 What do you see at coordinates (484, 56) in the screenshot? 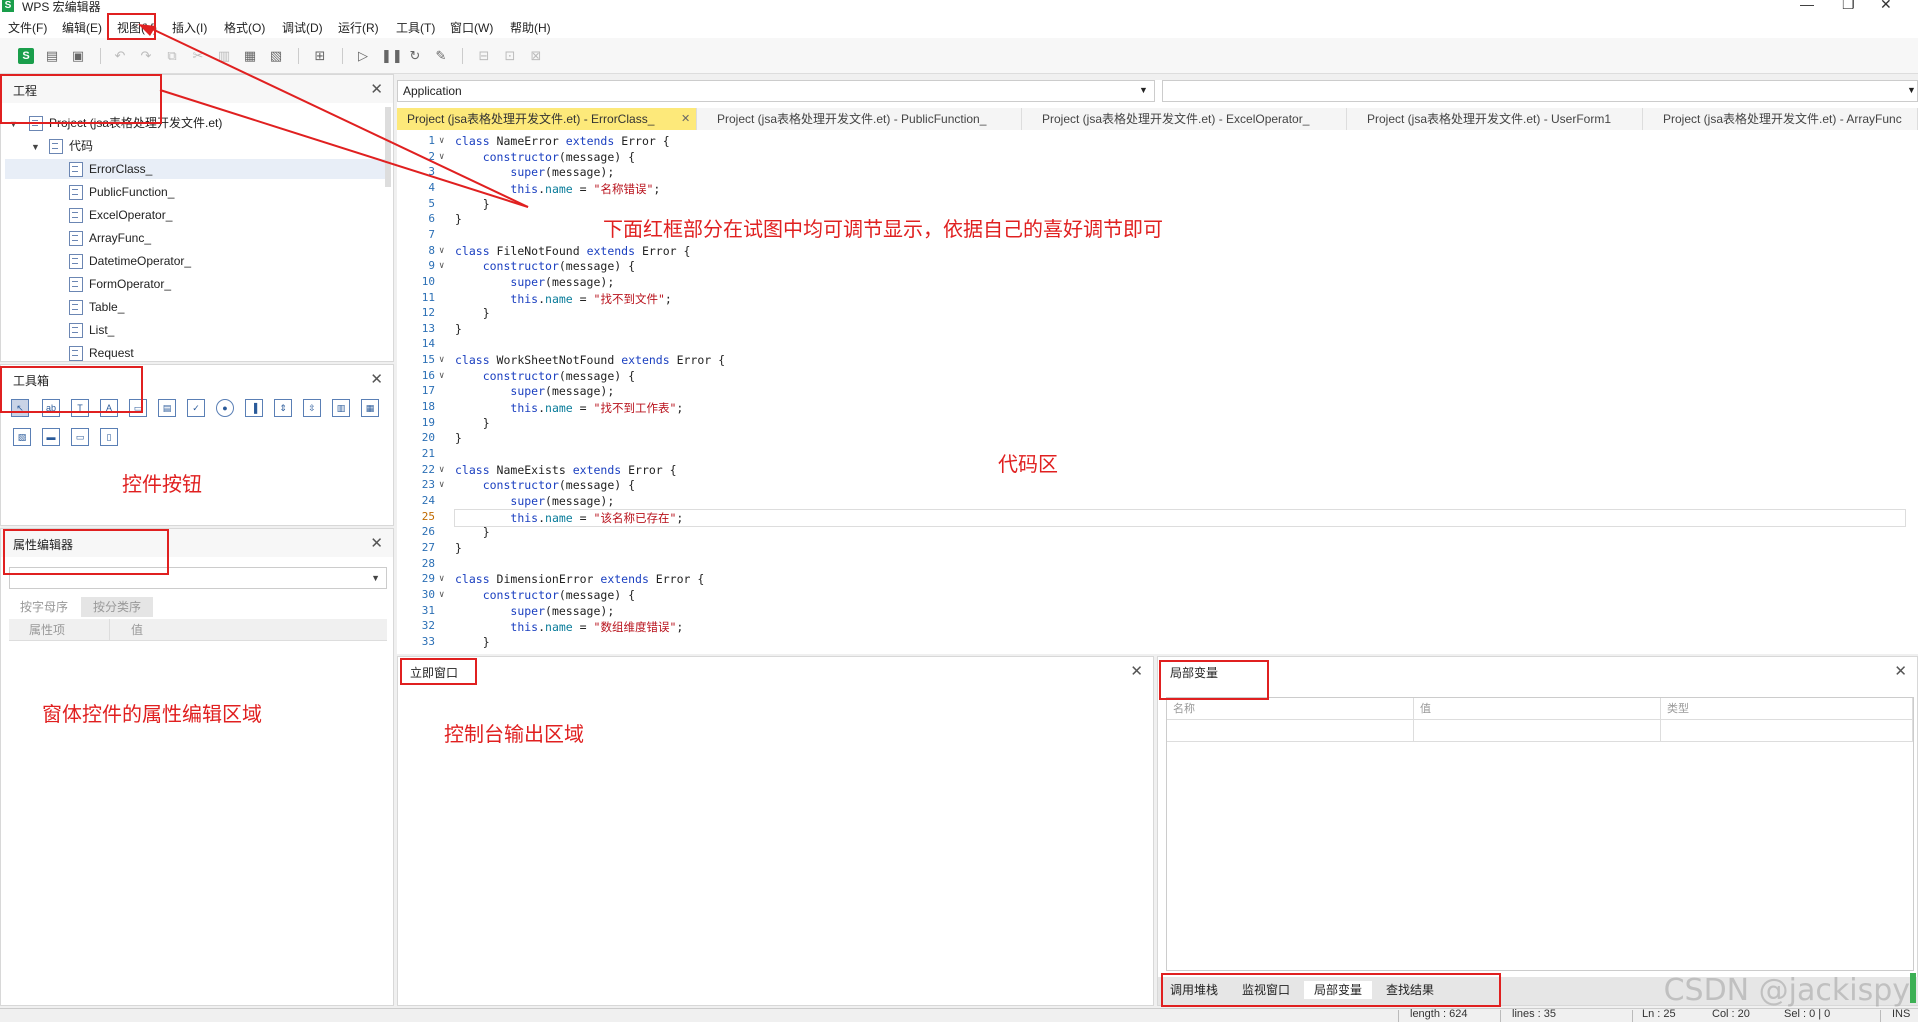
I see `step-into-icon: ⊟` at bounding box center [484, 56].